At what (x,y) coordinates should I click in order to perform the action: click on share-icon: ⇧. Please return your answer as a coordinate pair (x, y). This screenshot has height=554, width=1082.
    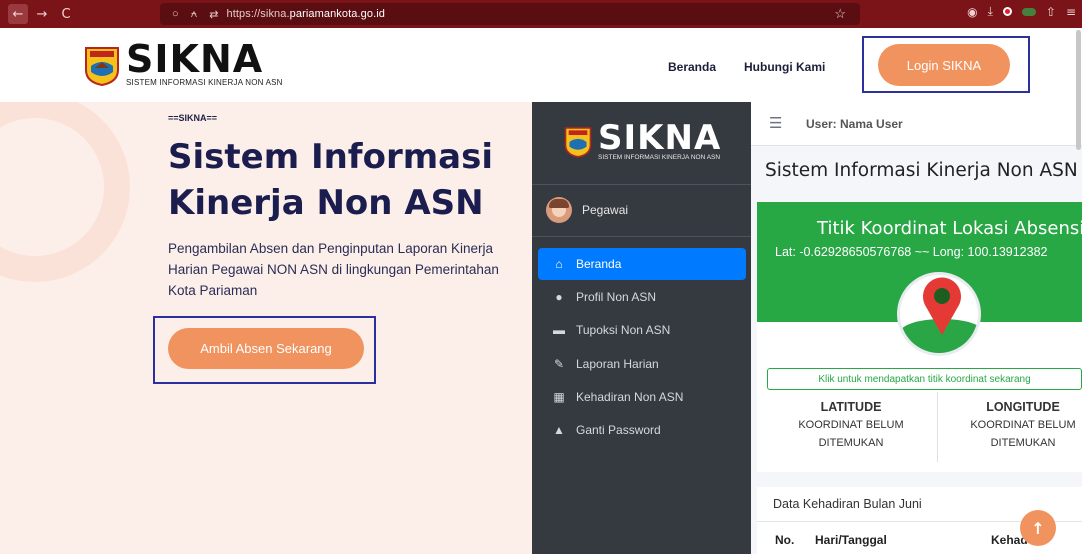
    Looking at the image, I should click on (1051, 12).